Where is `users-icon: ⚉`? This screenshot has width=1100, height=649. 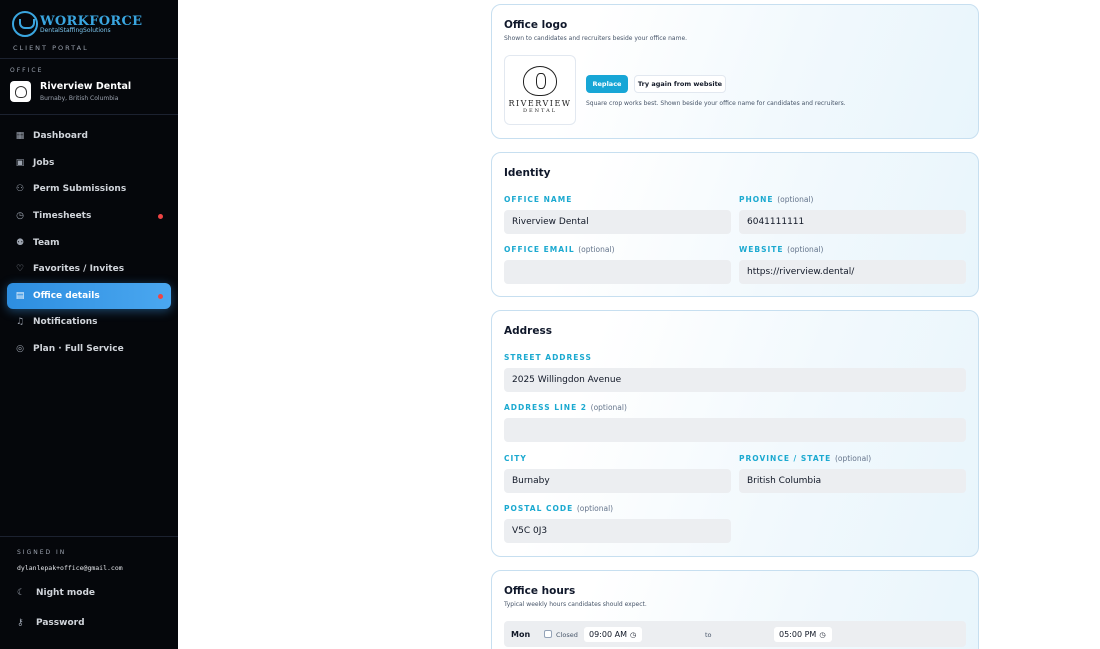
users-icon: ⚉ is located at coordinates (20, 242).